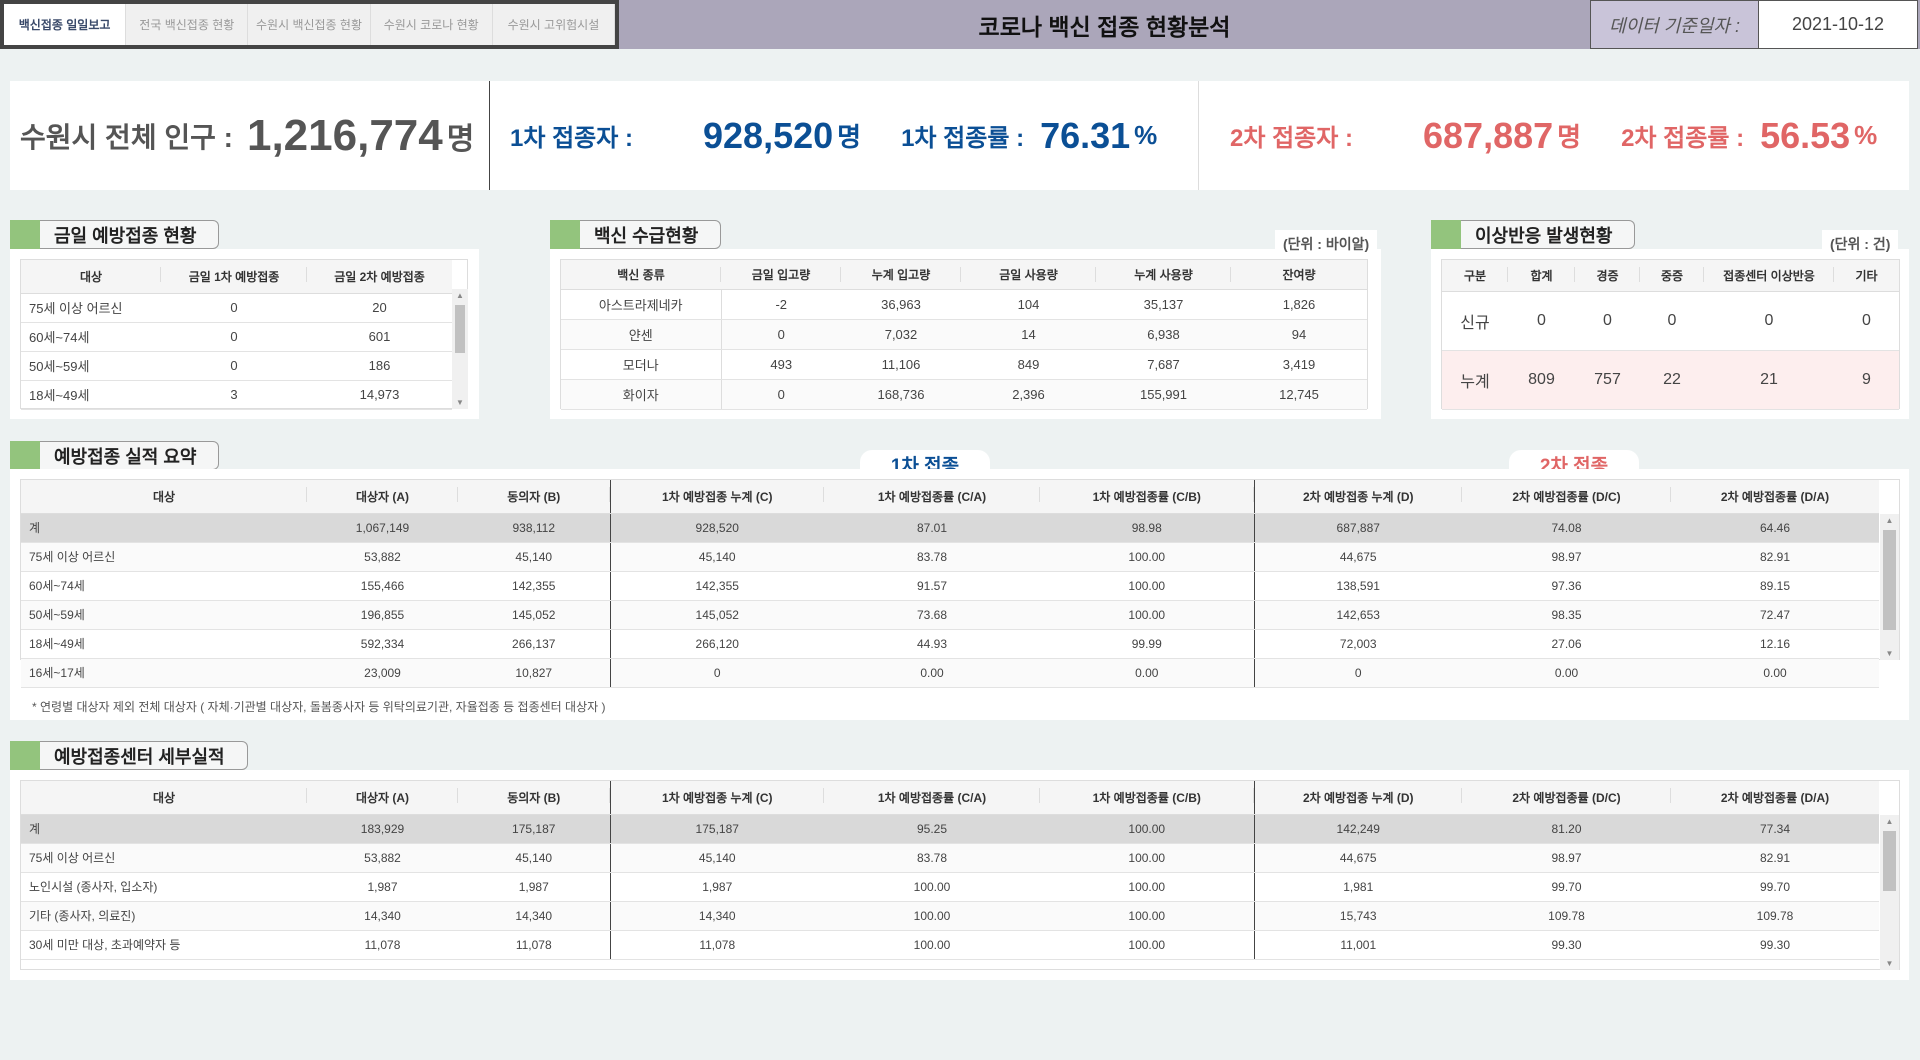 Image resolution: width=1920 pixels, height=1060 pixels. Describe the element at coordinates (1769, 276) in the screenshot. I see `column-header: 접종센터 이상반응` at that location.